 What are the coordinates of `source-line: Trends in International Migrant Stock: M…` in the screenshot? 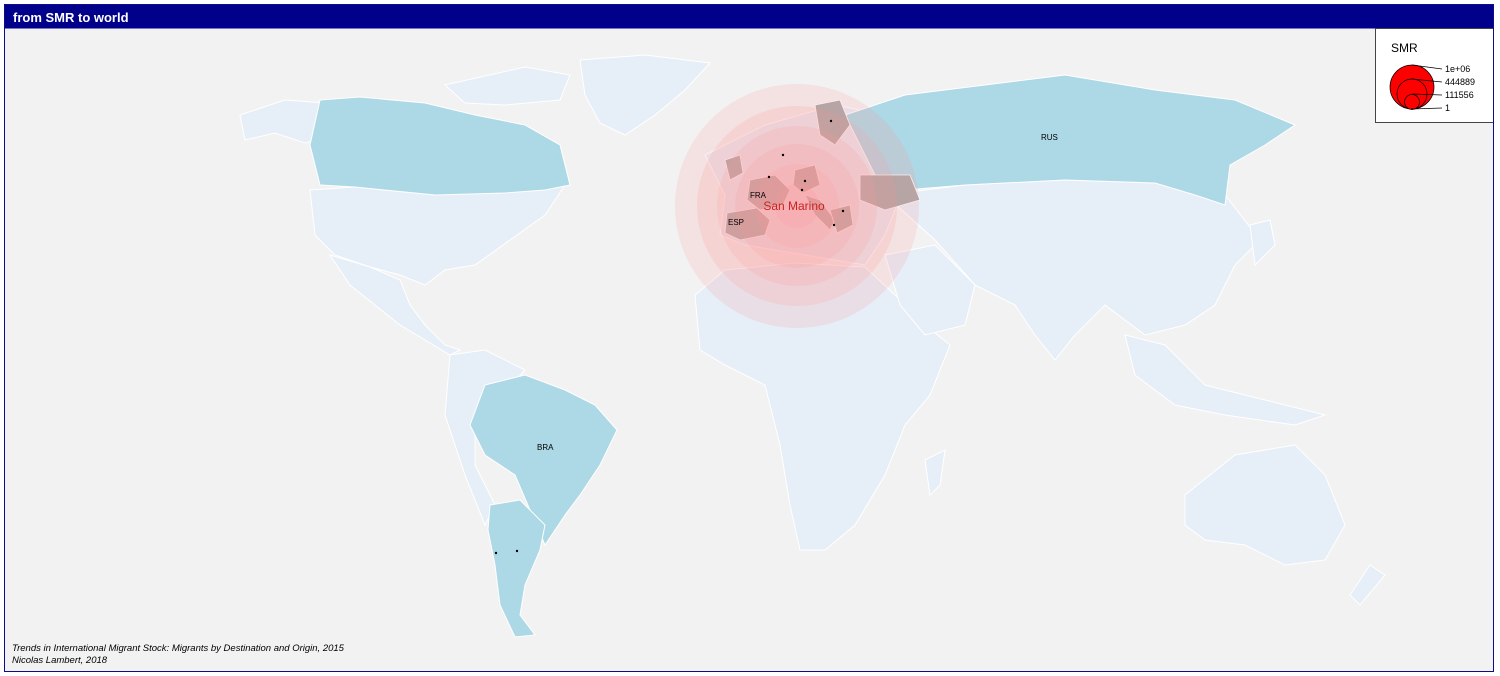 It's located at (178, 648).